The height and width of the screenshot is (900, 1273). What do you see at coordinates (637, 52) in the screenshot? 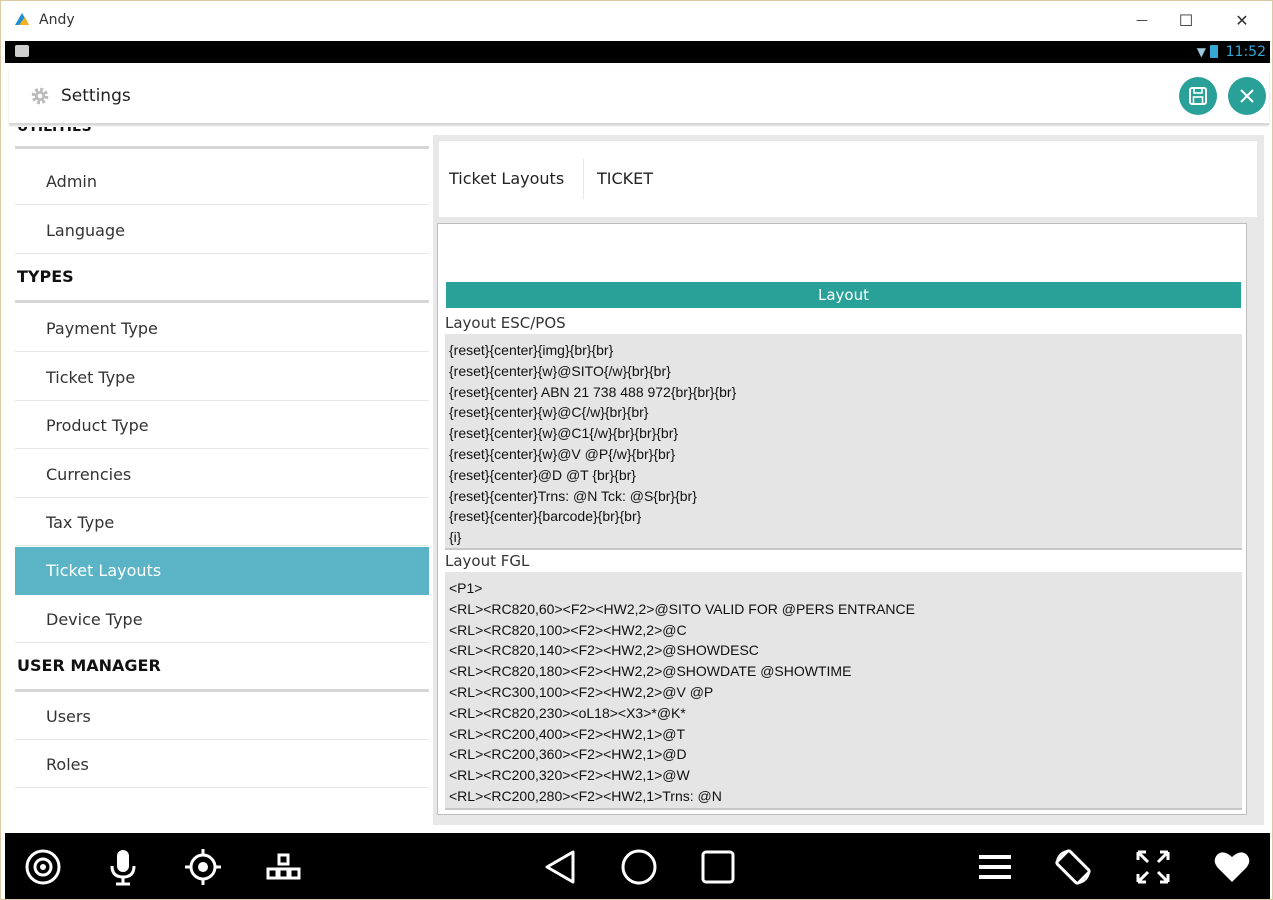
I see `android-status-bar: ▼ 11:52` at bounding box center [637, 52].